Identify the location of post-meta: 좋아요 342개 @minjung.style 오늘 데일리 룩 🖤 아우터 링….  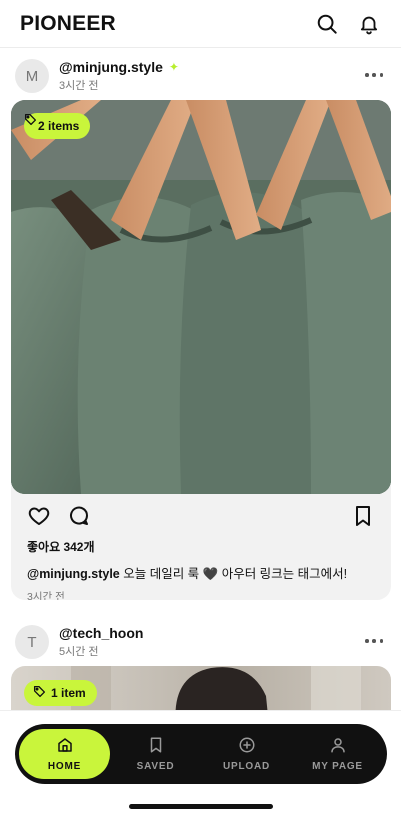
(201, 569).